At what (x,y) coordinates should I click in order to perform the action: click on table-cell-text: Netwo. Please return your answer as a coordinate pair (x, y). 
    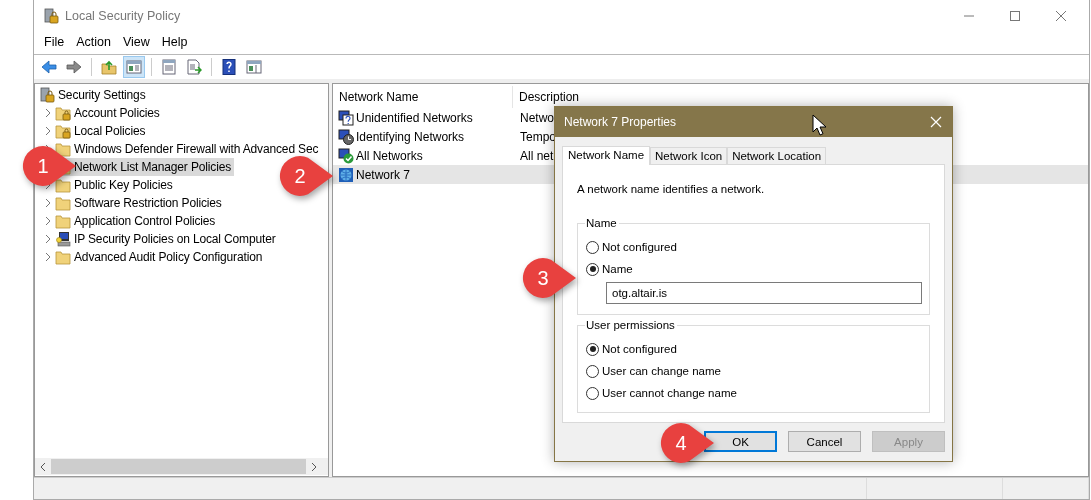
    Looking at the image, I should click on (536, 117).